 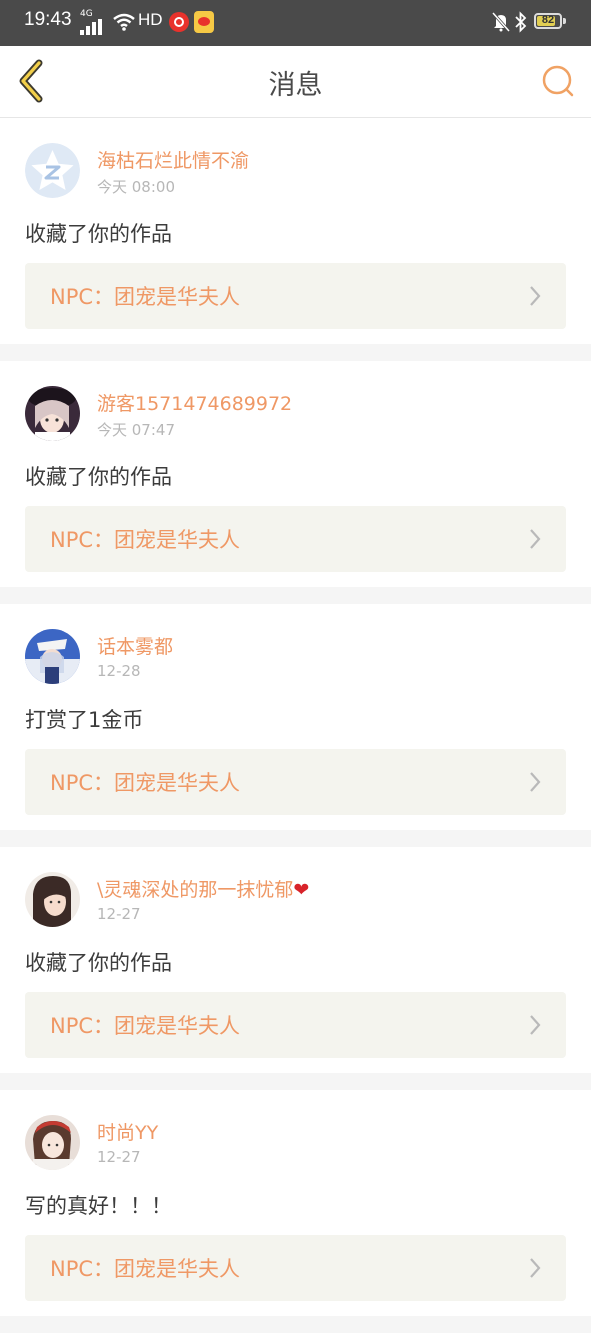 I want to click on timestamp: 12-28, so click(x=119, y=671).